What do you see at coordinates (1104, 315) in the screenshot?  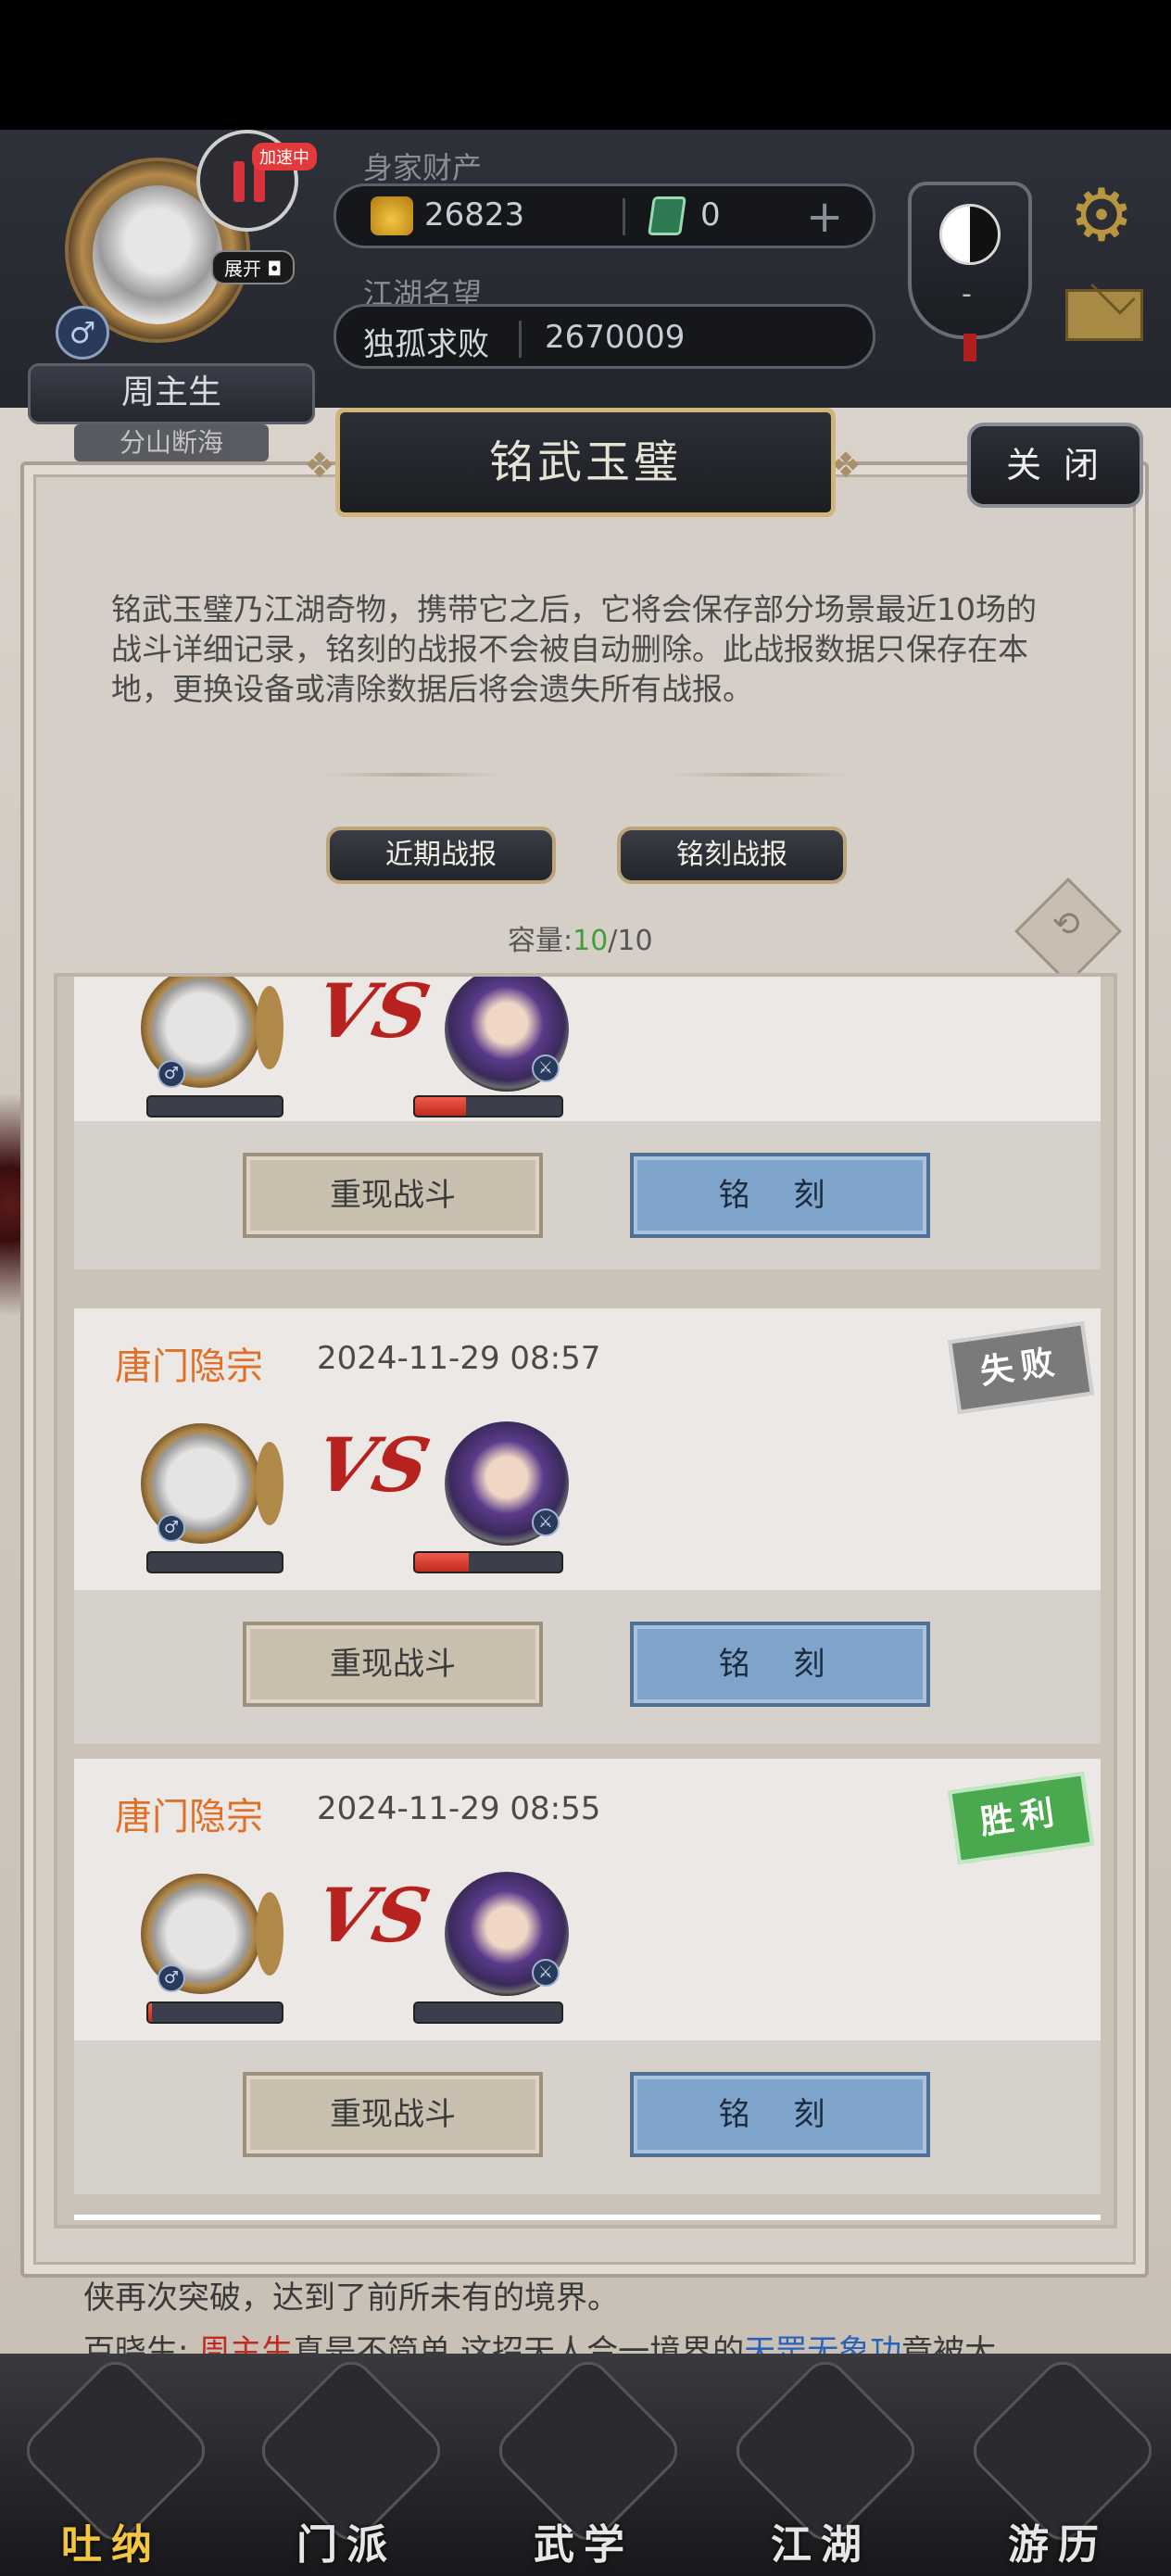 I see `mail-icon` at bounding box center [1104, 315].